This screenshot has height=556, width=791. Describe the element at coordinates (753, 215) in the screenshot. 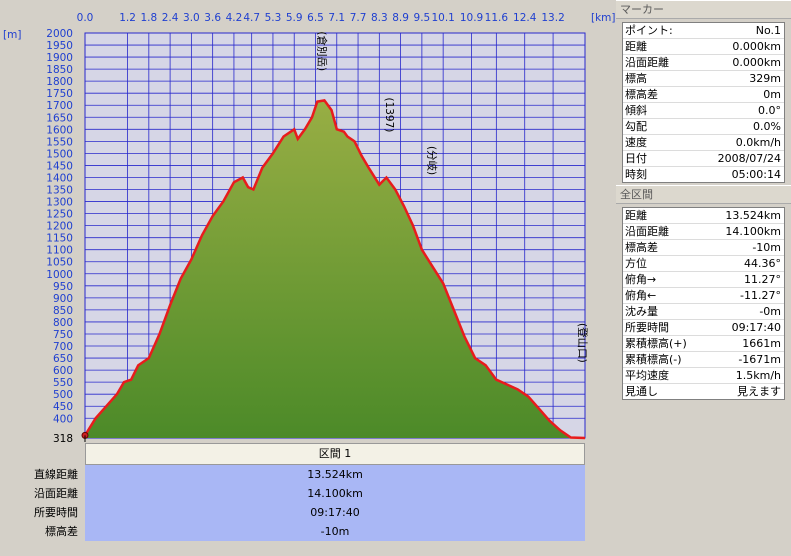

I see `info-value: 13.524km` at that location.